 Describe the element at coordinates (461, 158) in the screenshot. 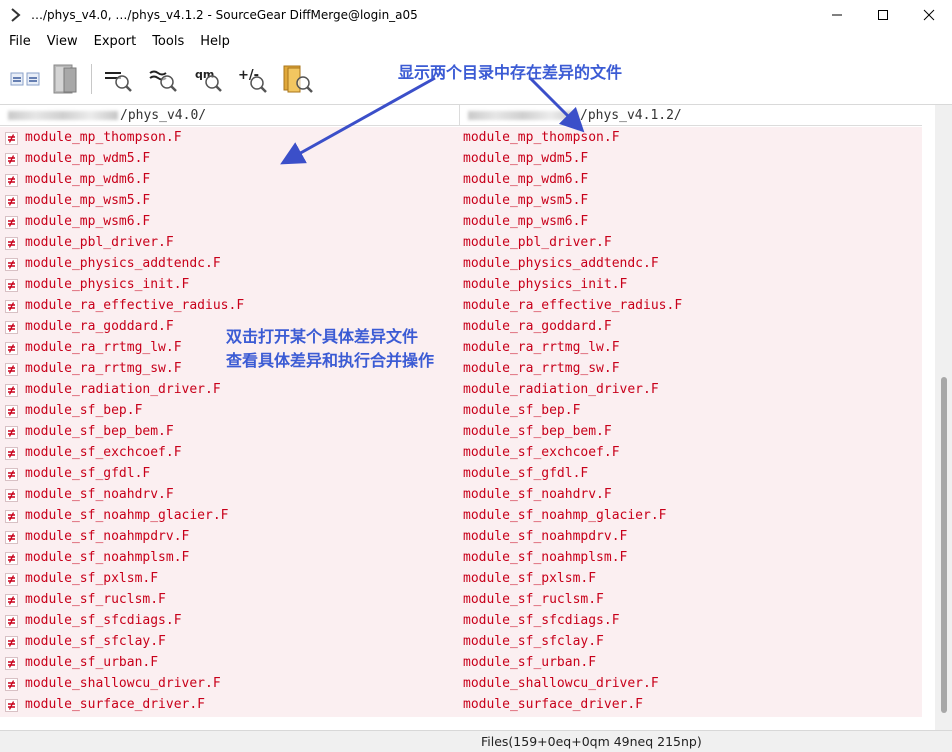

I see `table-row: module_mp_wdm5.F module_mp_wdm5.F` at that location.